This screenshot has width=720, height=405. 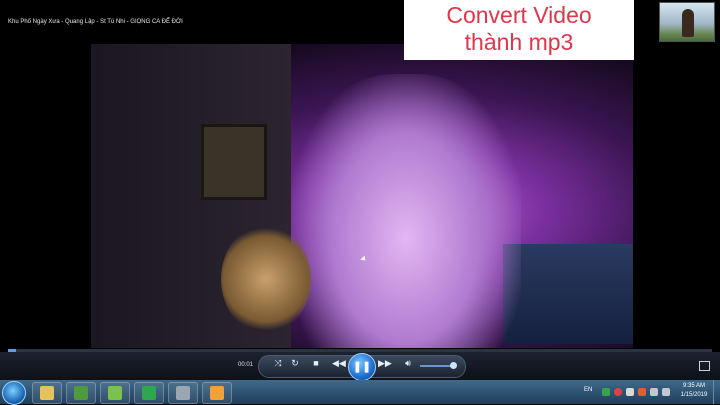 I want to click on camtasia-icon, so click(x=149, y=393).